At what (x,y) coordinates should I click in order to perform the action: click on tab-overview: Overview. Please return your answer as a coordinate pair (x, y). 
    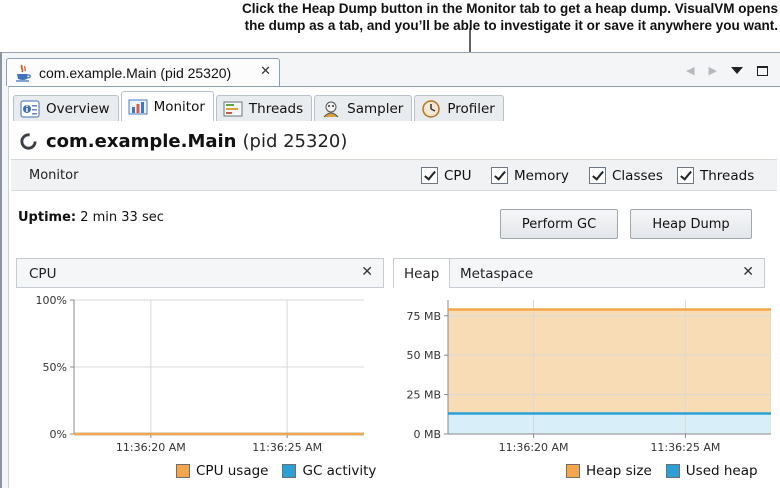
    Looking at the image, I should click on (66, 108).